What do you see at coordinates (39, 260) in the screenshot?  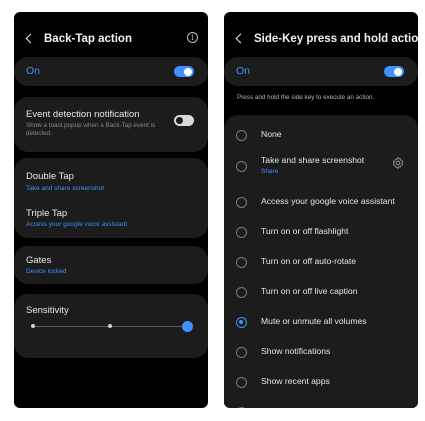 I see `gates-title: Gates` at bounding box center [39, 260].